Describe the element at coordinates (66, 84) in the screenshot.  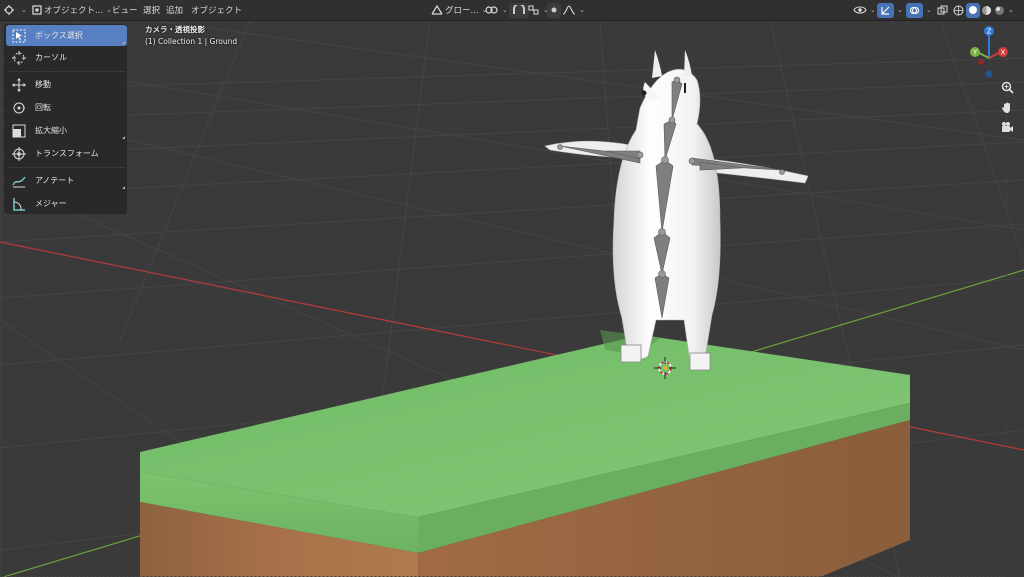
I see `tool-move: 移動` at that location.